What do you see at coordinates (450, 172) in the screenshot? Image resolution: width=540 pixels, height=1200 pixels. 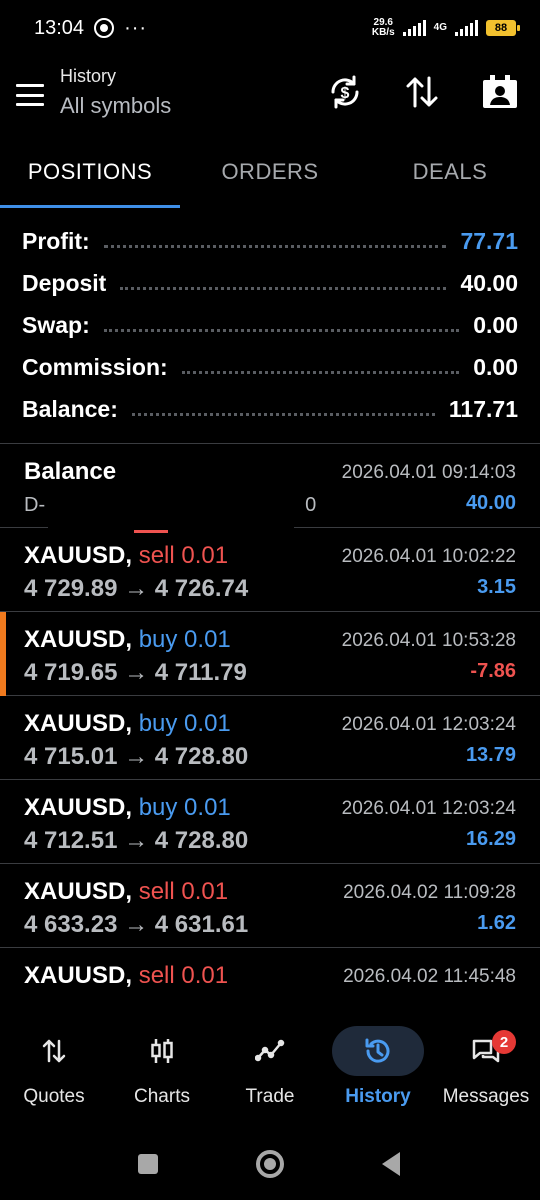 I see `tab-deals: DEALS` at bounding box center [450, 172].